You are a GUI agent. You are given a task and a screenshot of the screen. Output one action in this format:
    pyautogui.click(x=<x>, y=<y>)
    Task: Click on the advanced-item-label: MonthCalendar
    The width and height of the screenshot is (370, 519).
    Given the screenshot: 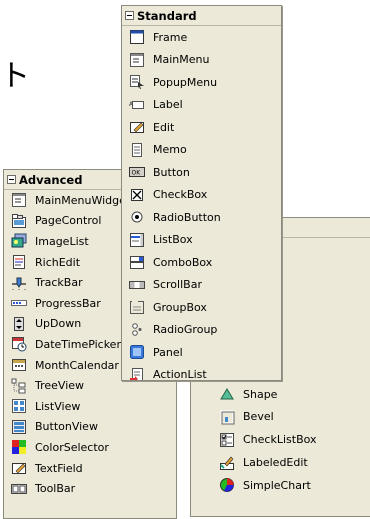 What is the action you would take?
    pyautogui.click(x=77, y=365)
    